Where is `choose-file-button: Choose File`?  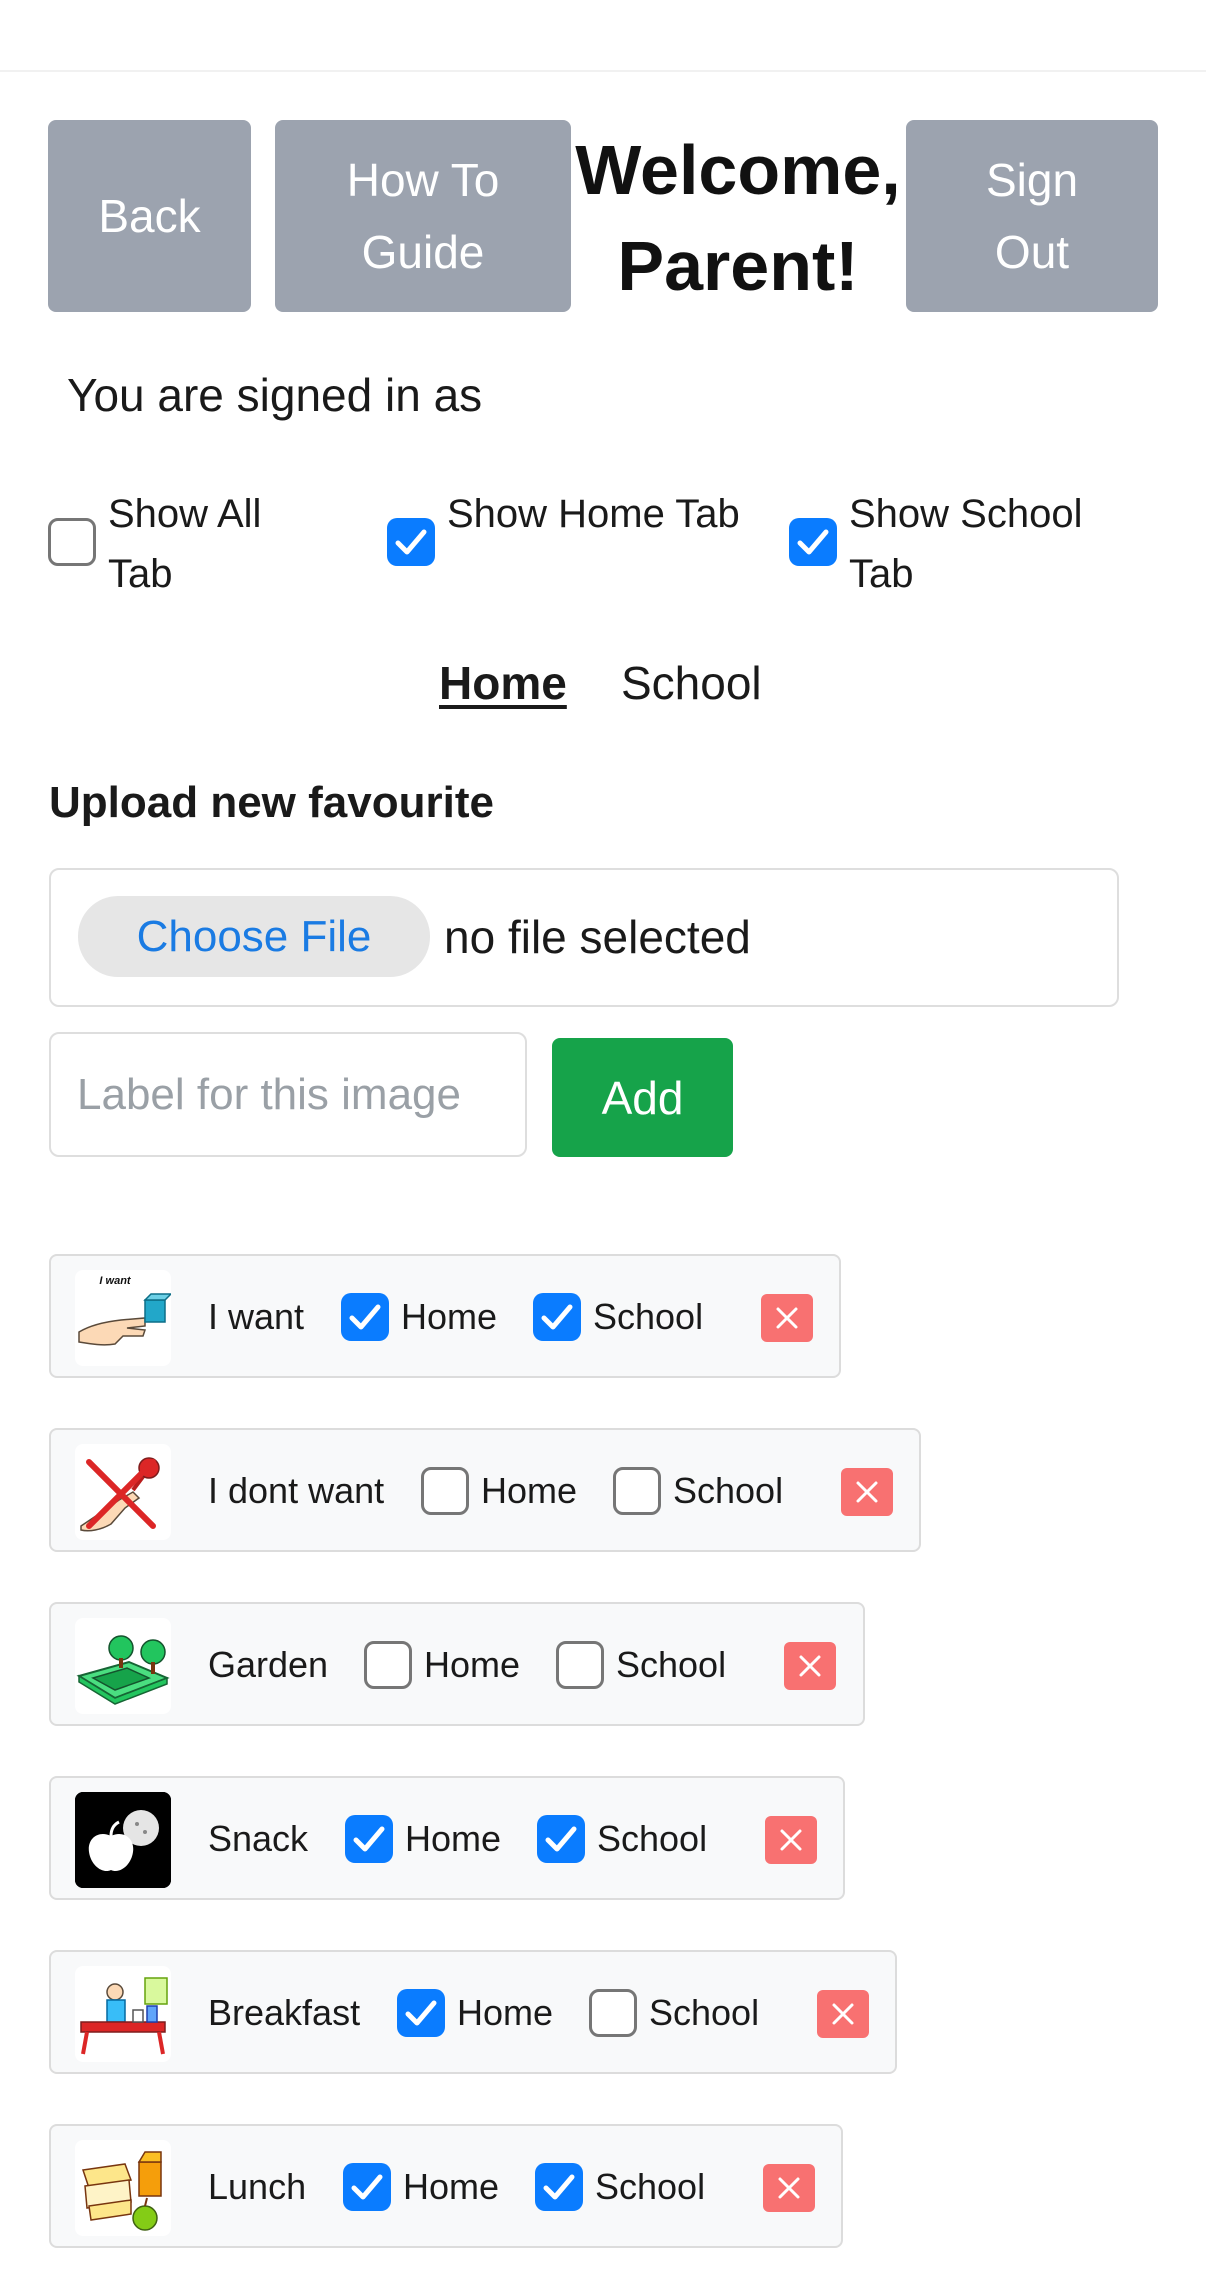
choose-file-button: Choose File is located at coordinates (254, 936).